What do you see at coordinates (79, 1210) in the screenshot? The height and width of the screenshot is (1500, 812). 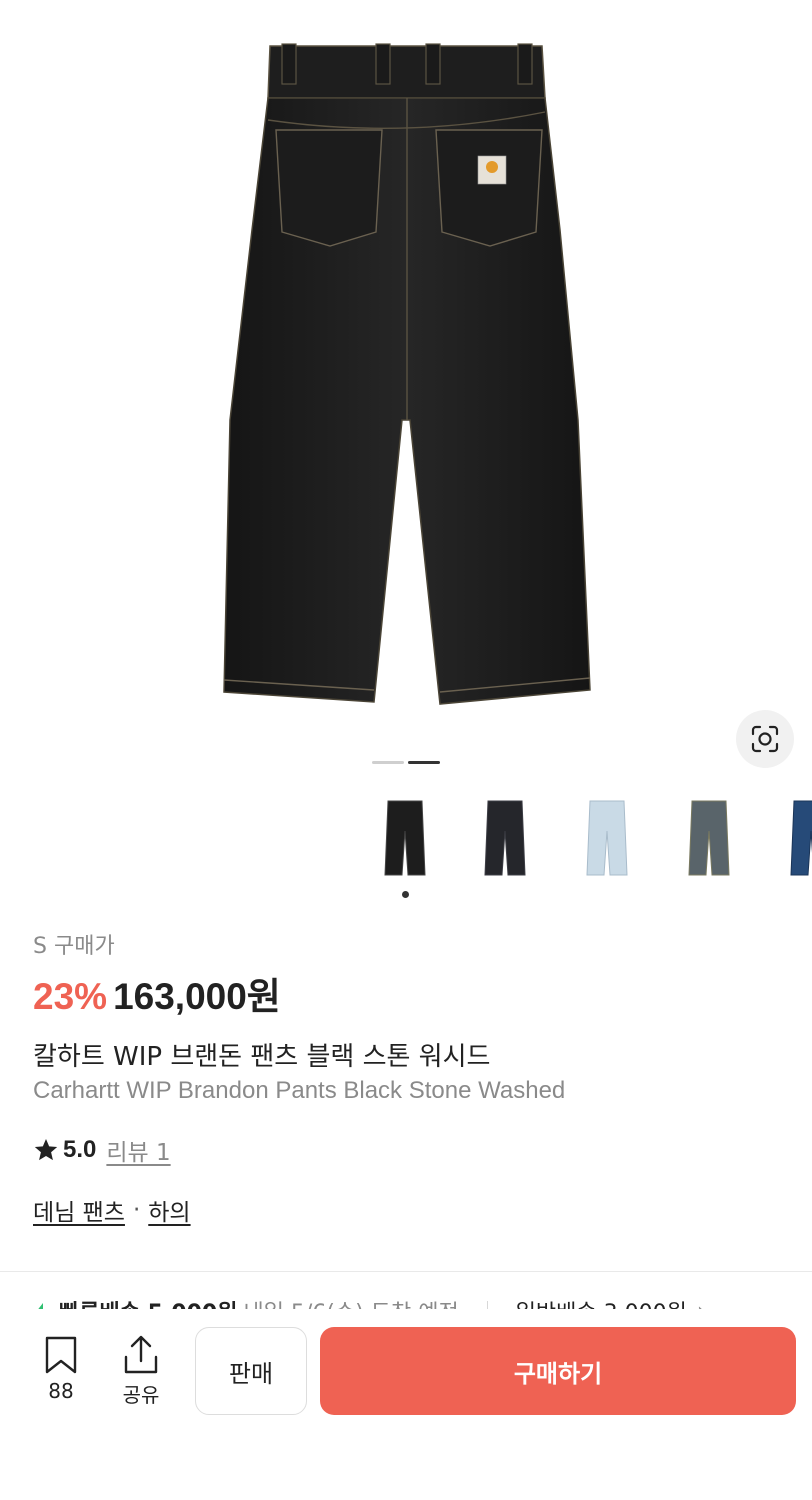 I see `category-link: 데님 팬츠` at bounding box center [79, 1210].